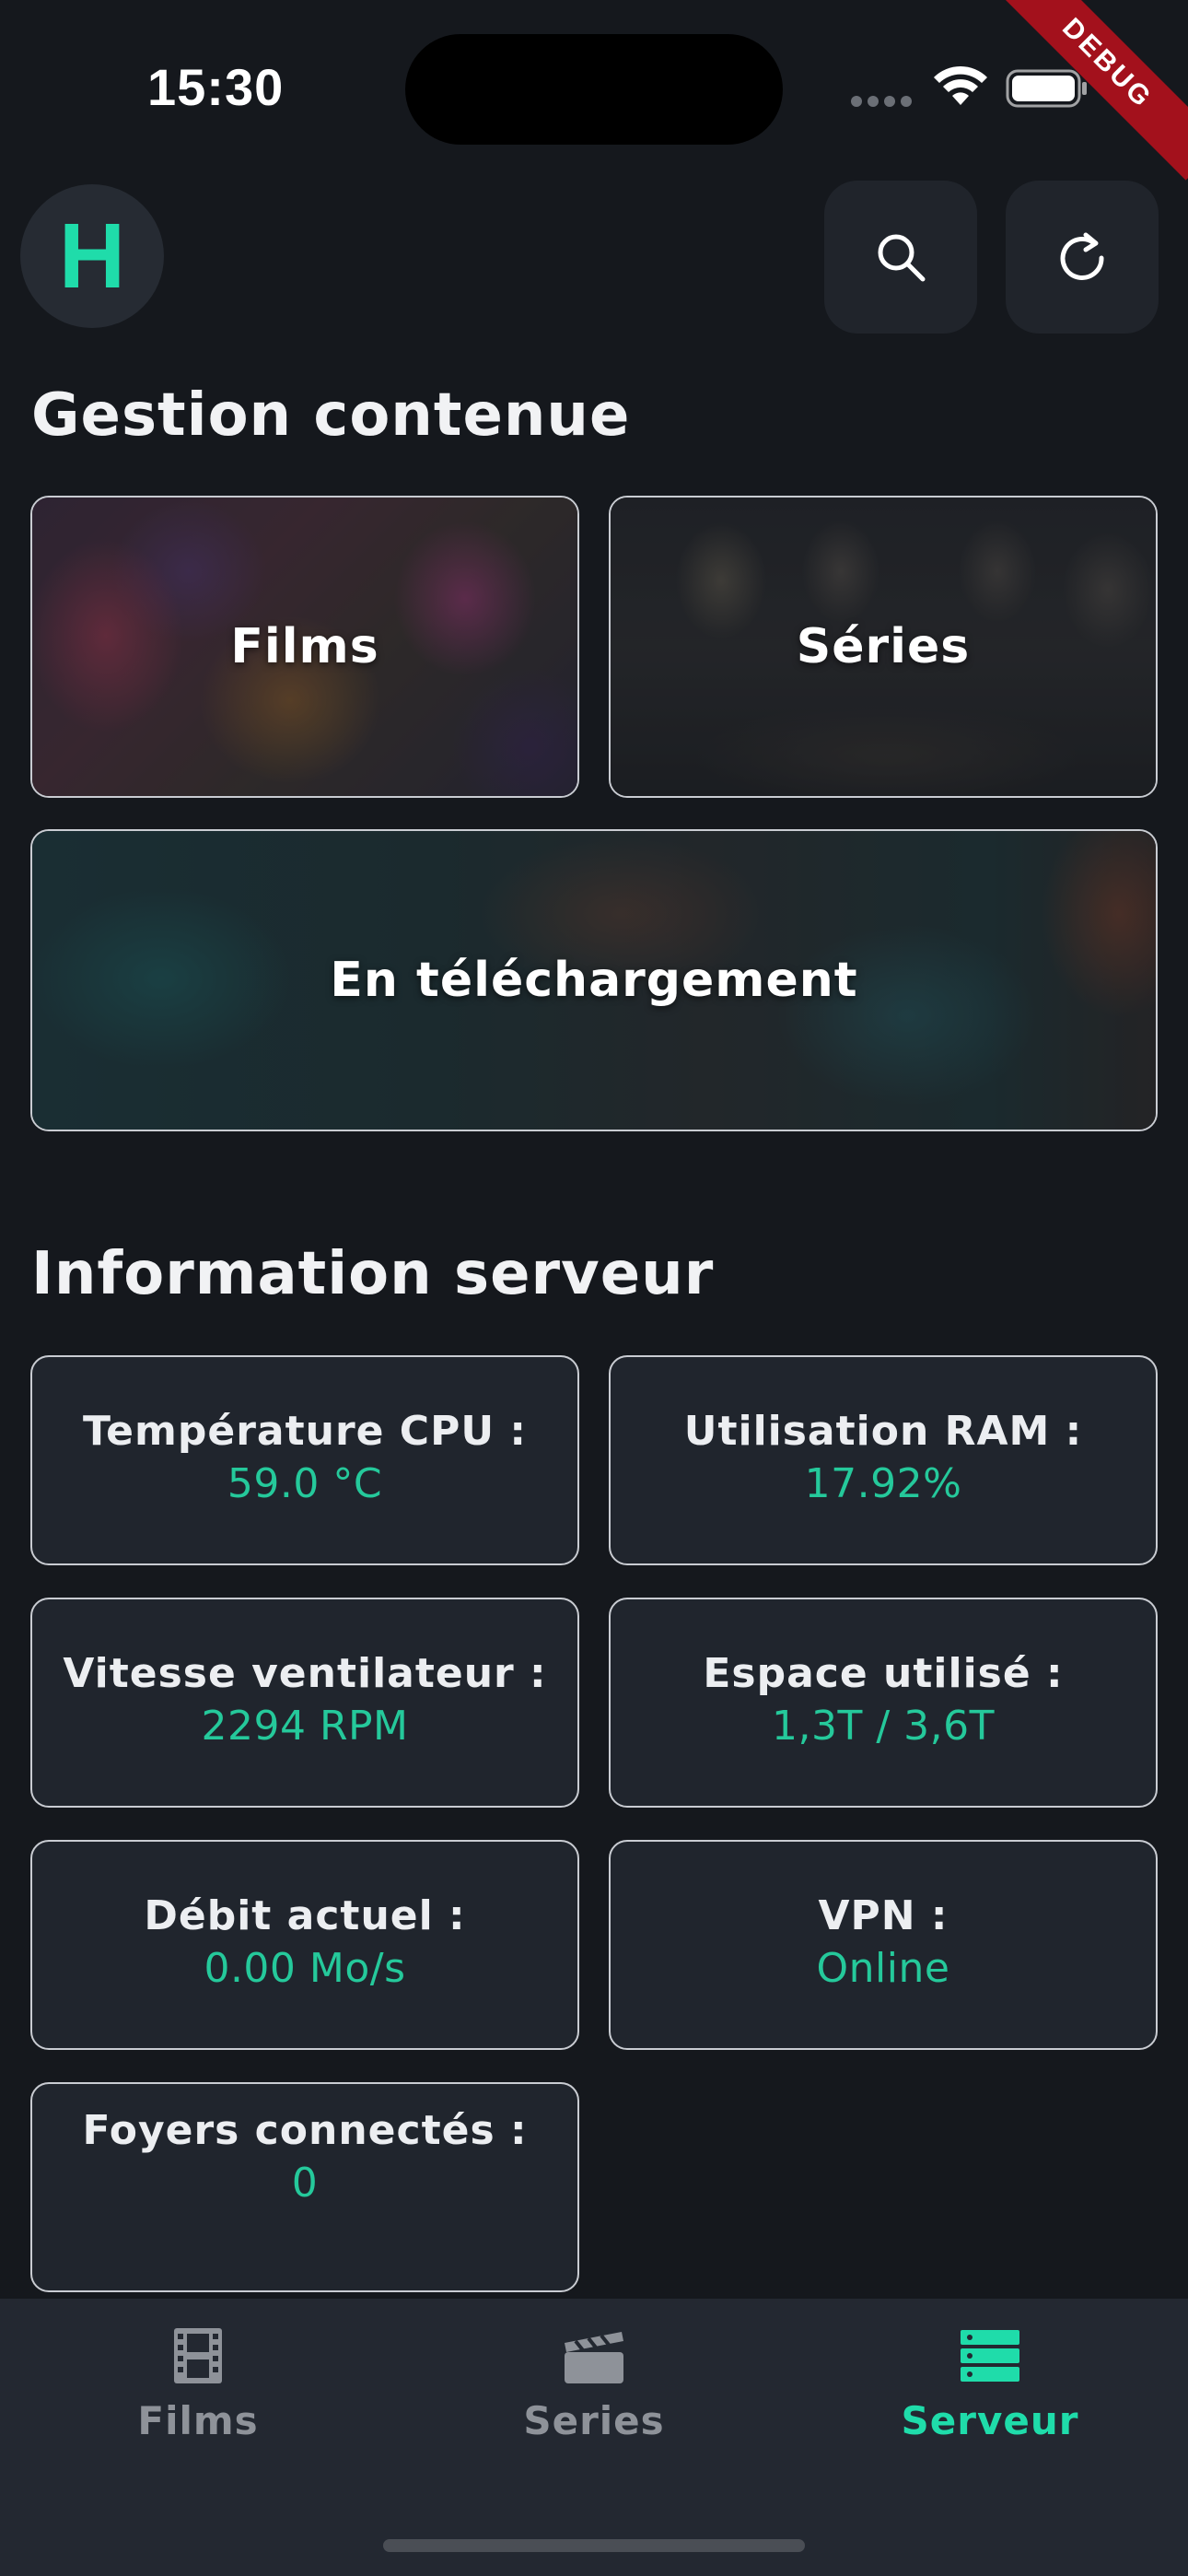  What do you see at coordinates (198, 2355) in the screenshot?
I see `film-strip-icon` at bounding box center [198, 2355].